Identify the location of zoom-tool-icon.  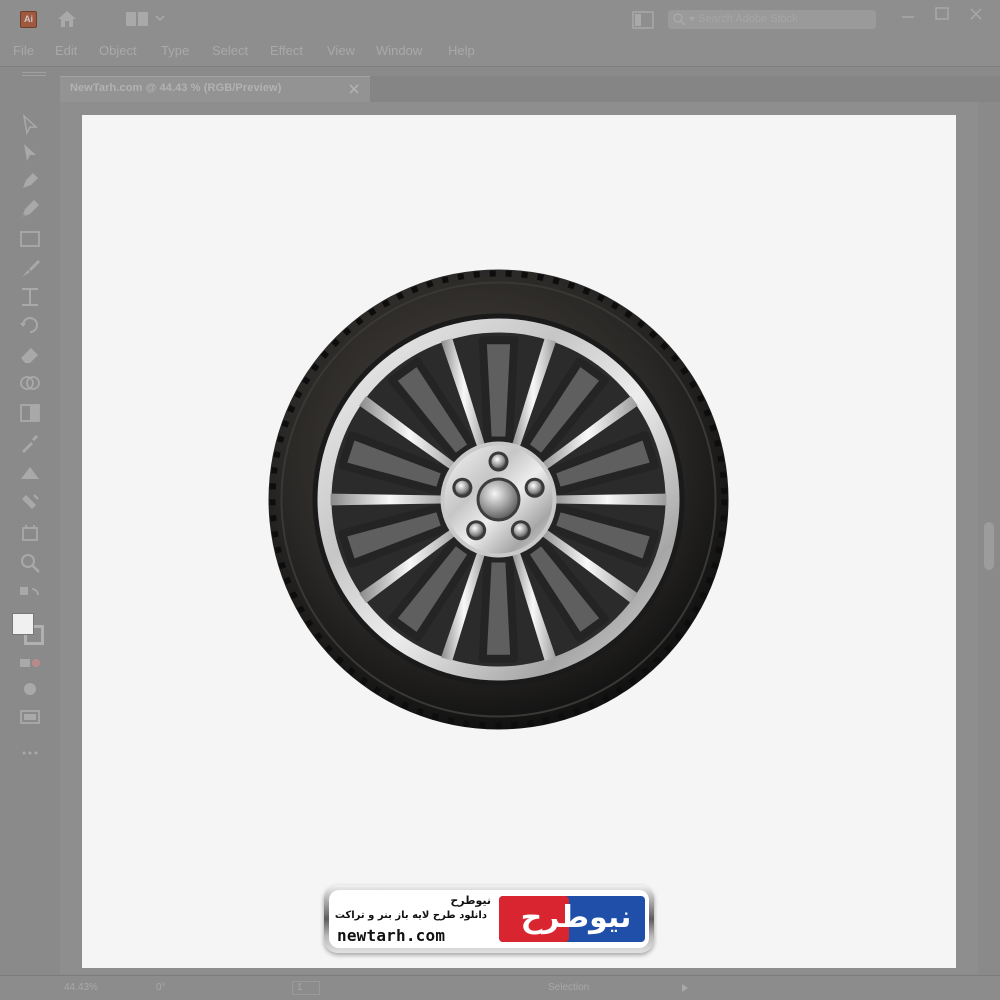
(30, 563).